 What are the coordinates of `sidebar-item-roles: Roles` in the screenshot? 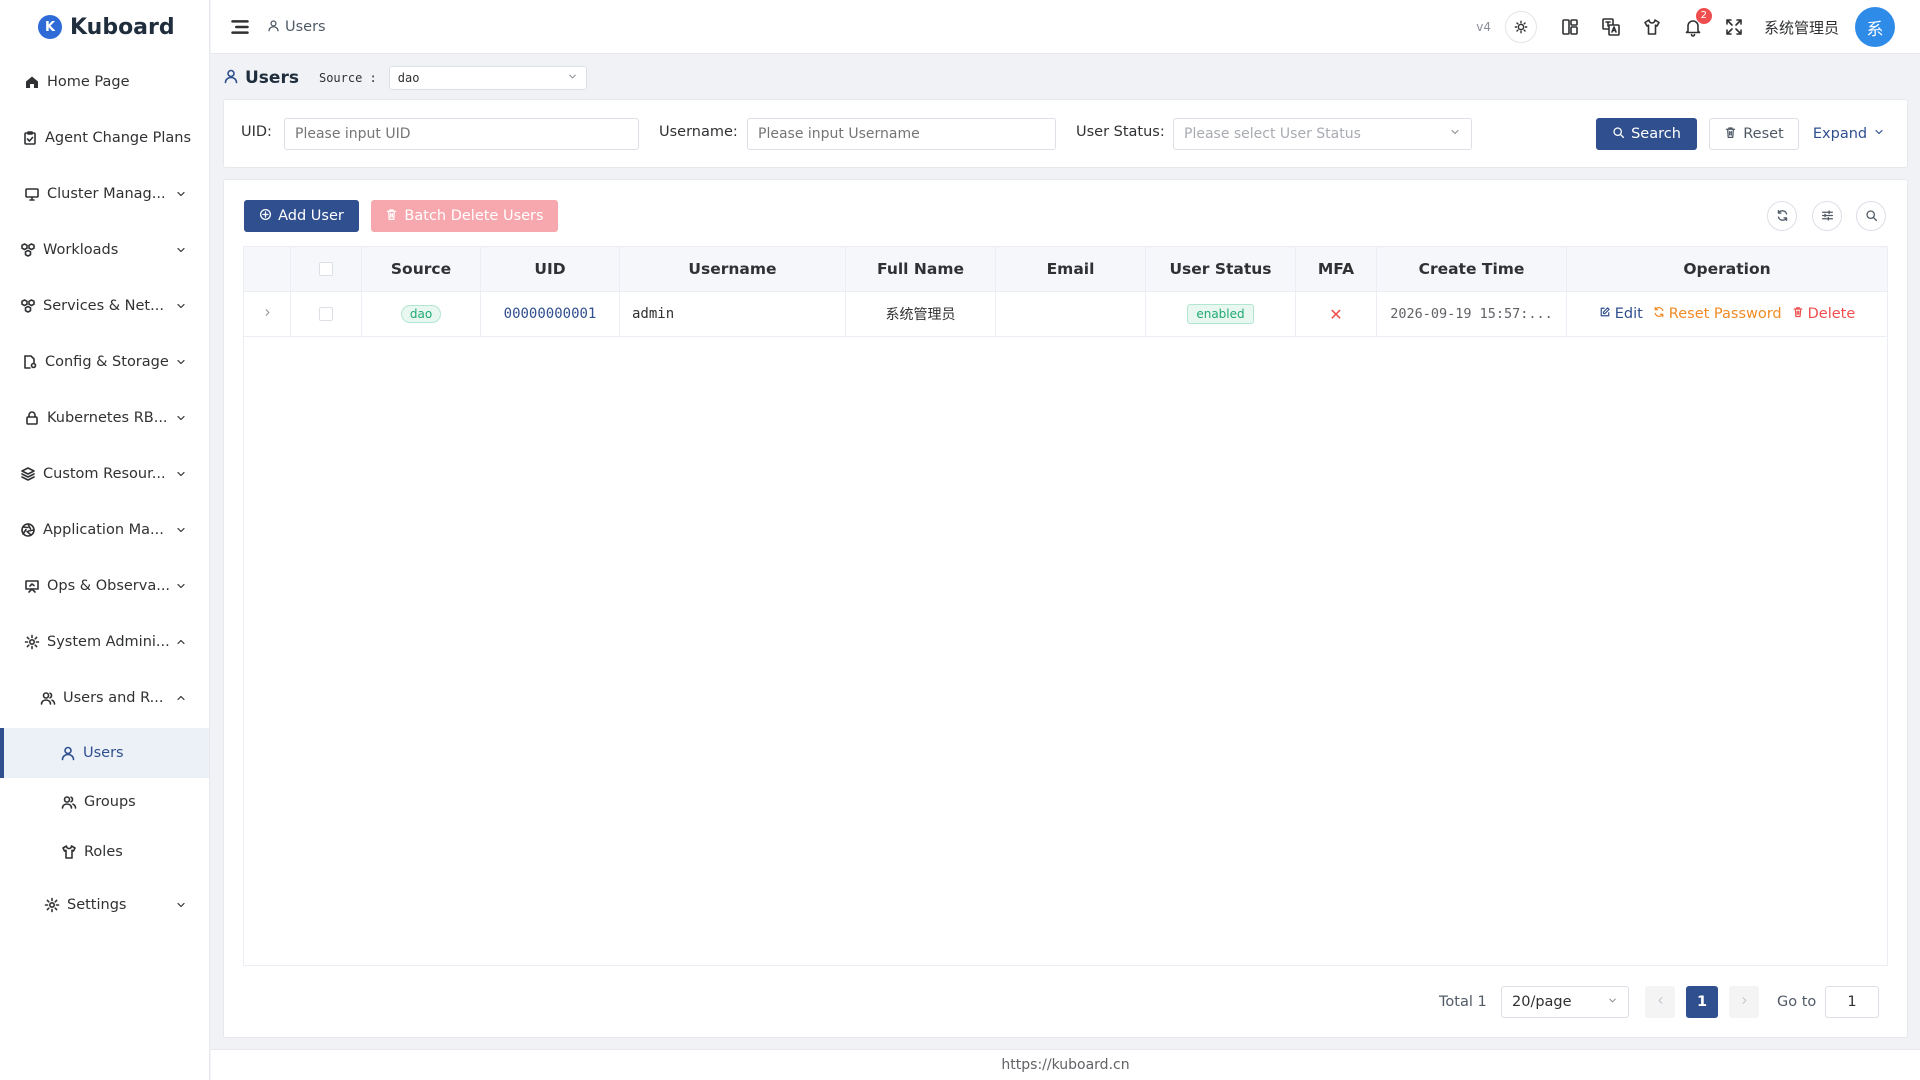 It's located at (104, 852).